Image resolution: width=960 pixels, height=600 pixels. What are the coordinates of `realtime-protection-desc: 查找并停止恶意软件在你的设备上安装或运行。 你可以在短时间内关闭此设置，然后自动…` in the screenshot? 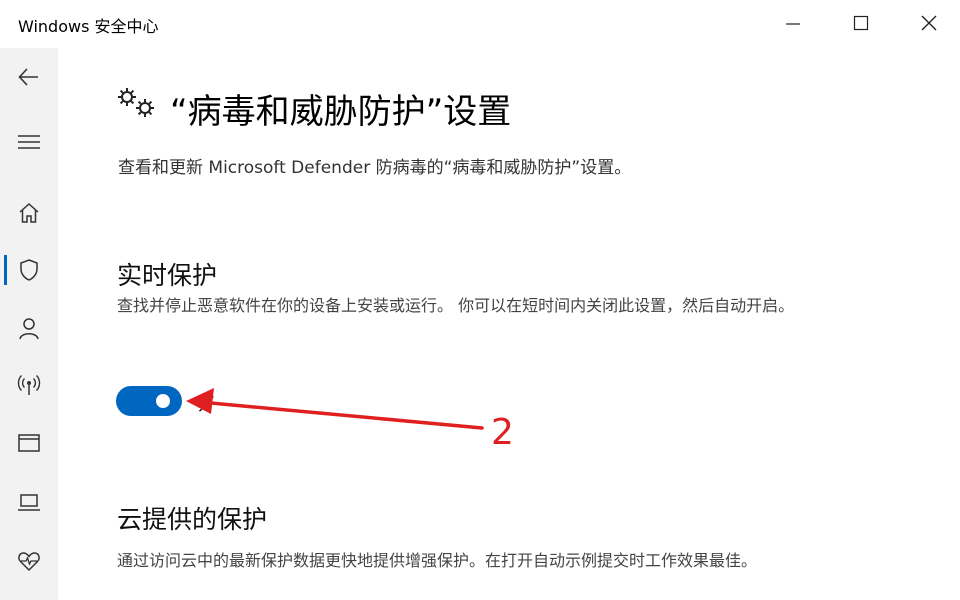 It's located at (456, 305).